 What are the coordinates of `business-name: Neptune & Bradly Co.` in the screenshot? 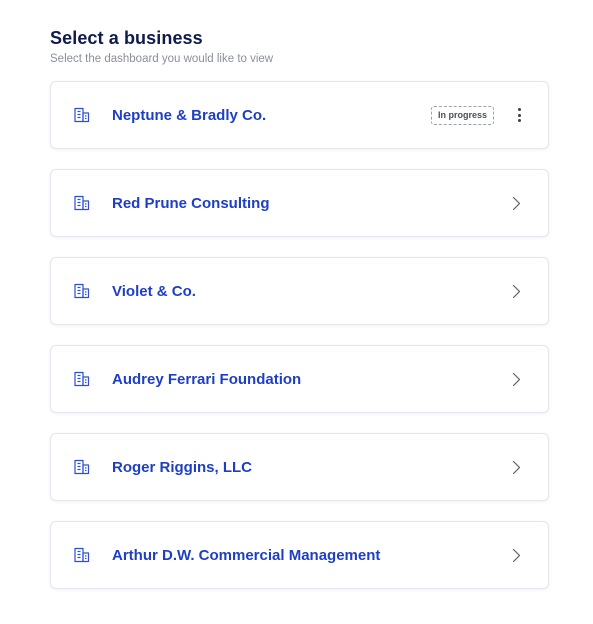 It's located at (189, 115).